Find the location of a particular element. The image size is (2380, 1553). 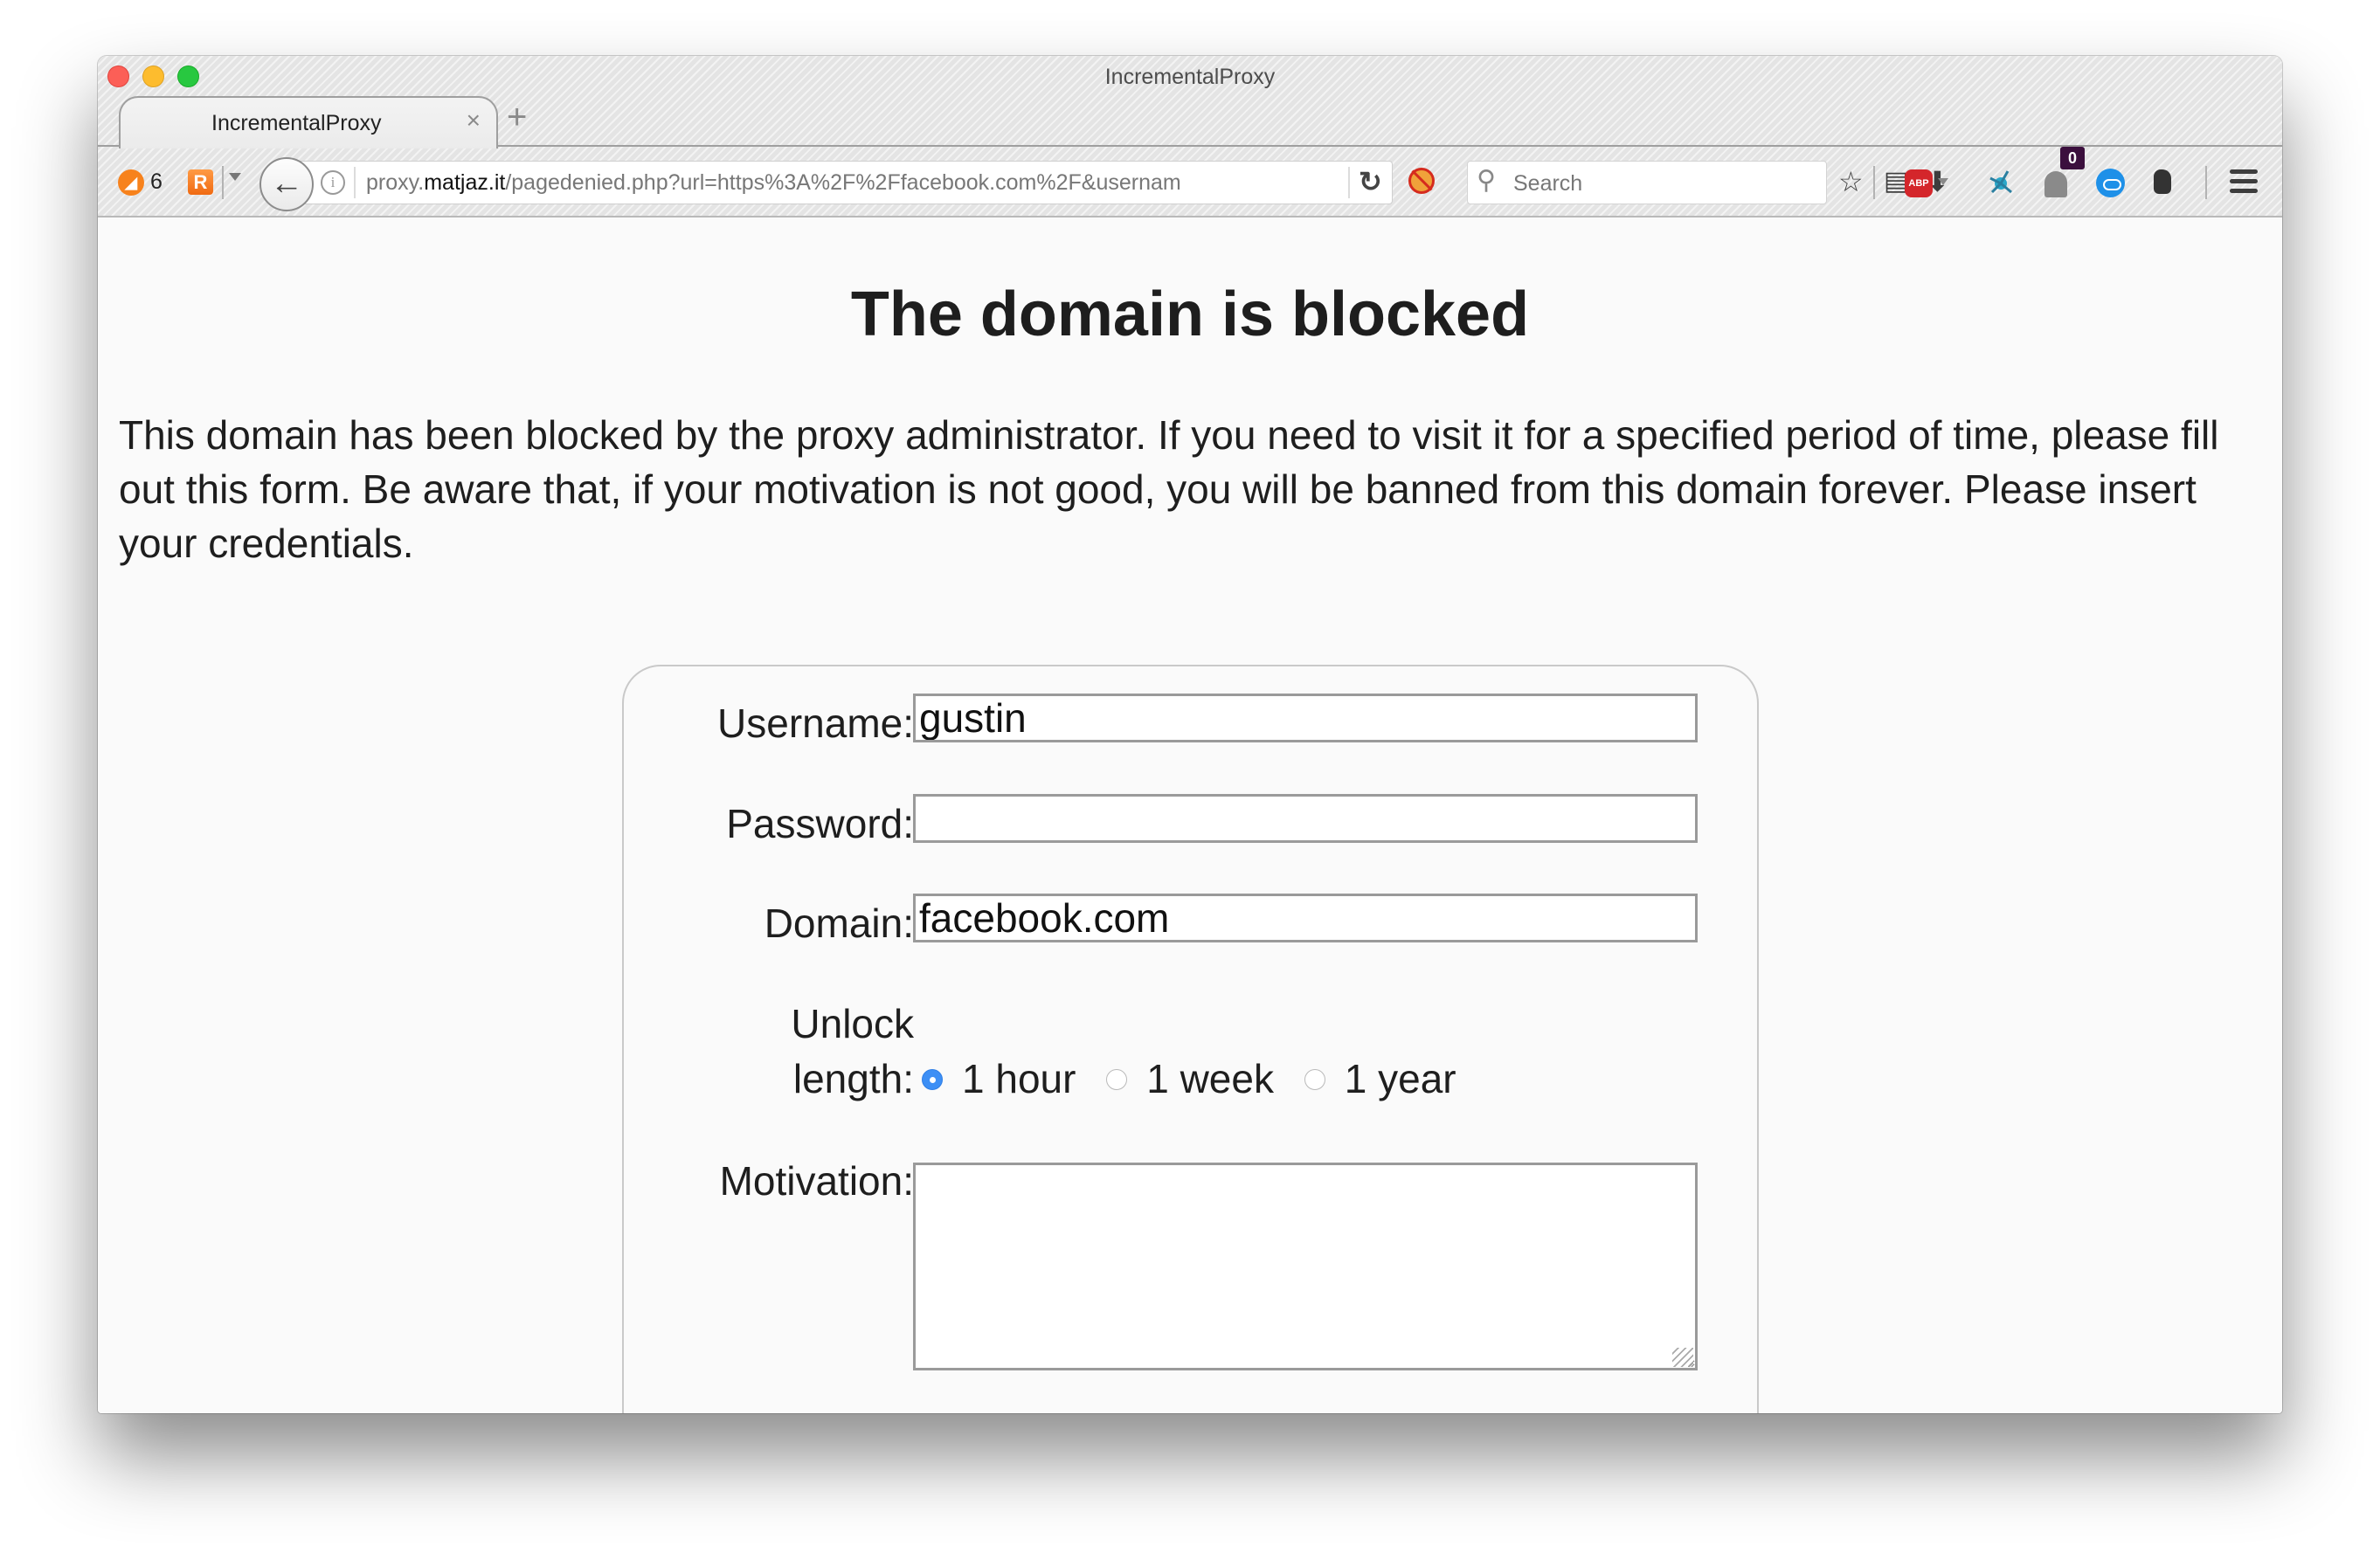

unlock-option-1-week: 1 week is located at coordinates (1190, 1079).